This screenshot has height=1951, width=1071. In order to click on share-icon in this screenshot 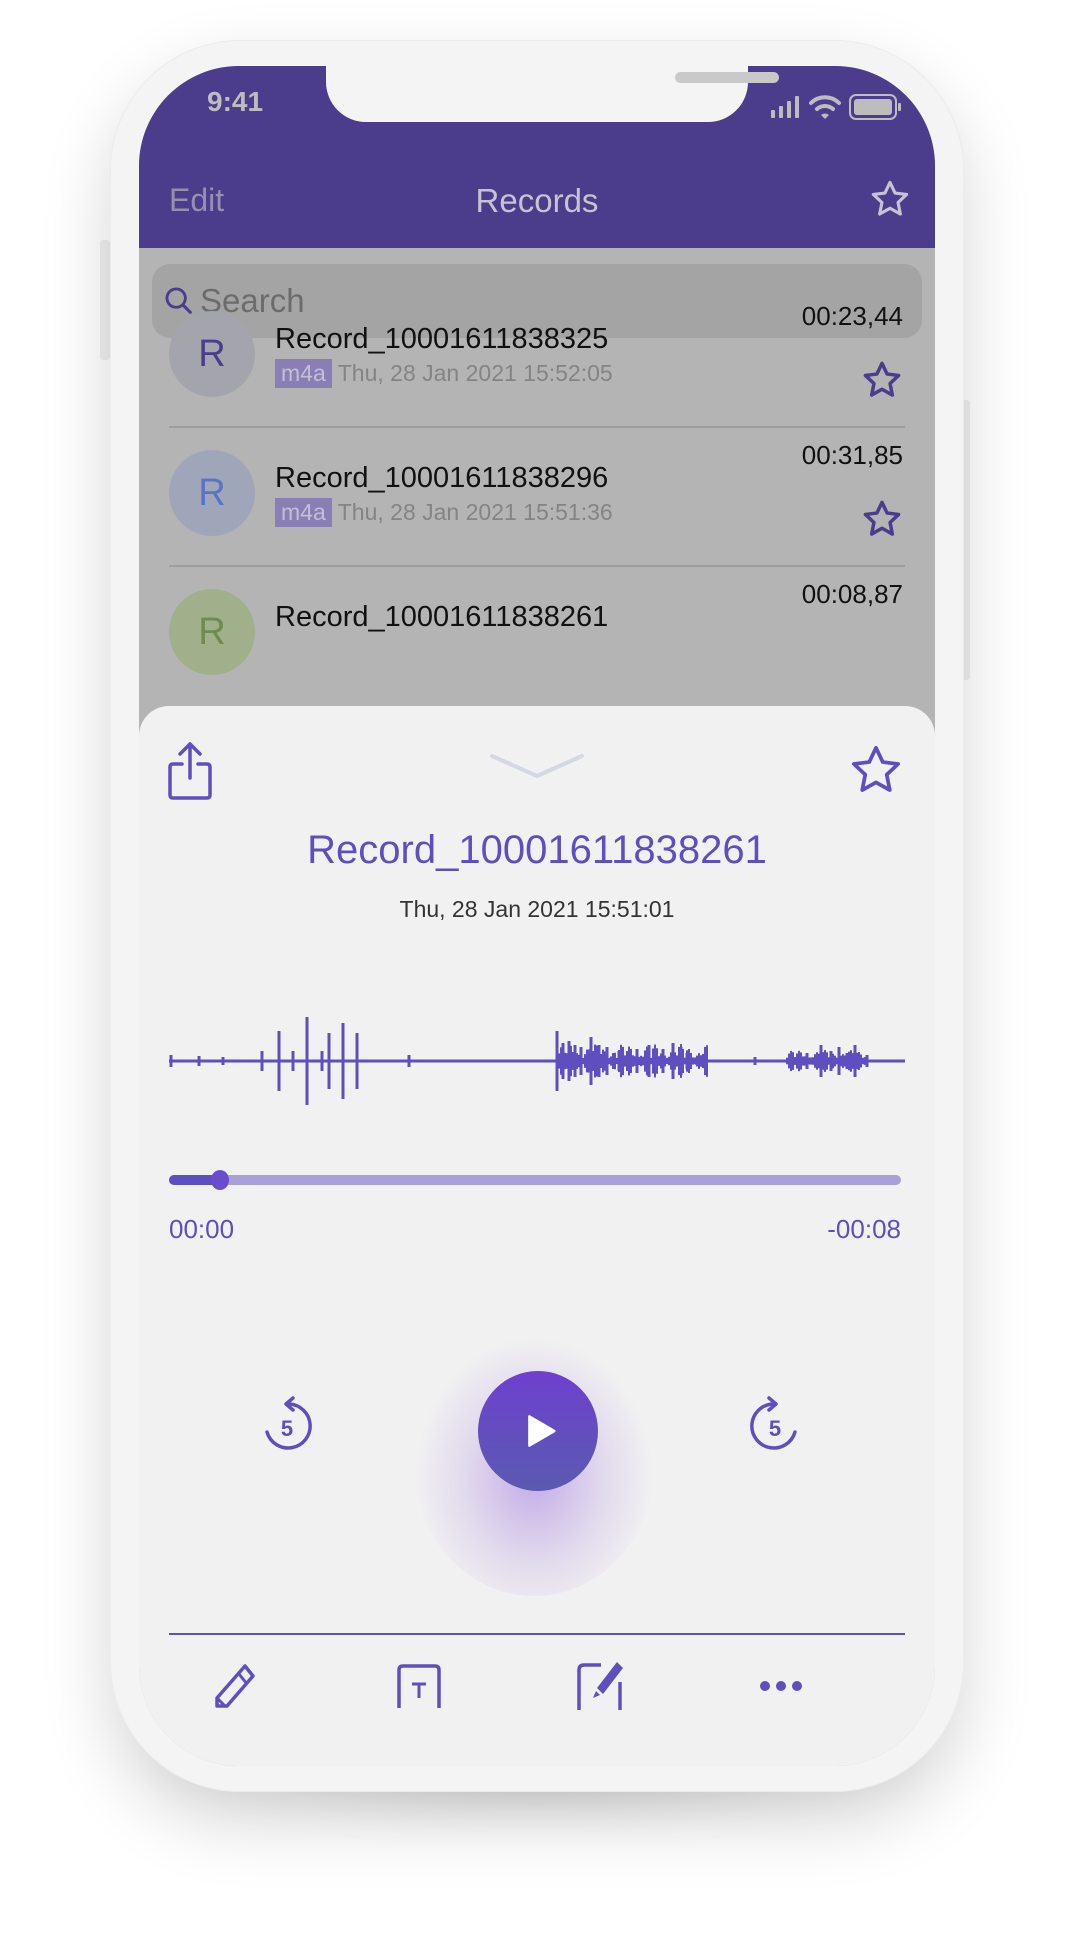, I will do `click(190, 771)`.